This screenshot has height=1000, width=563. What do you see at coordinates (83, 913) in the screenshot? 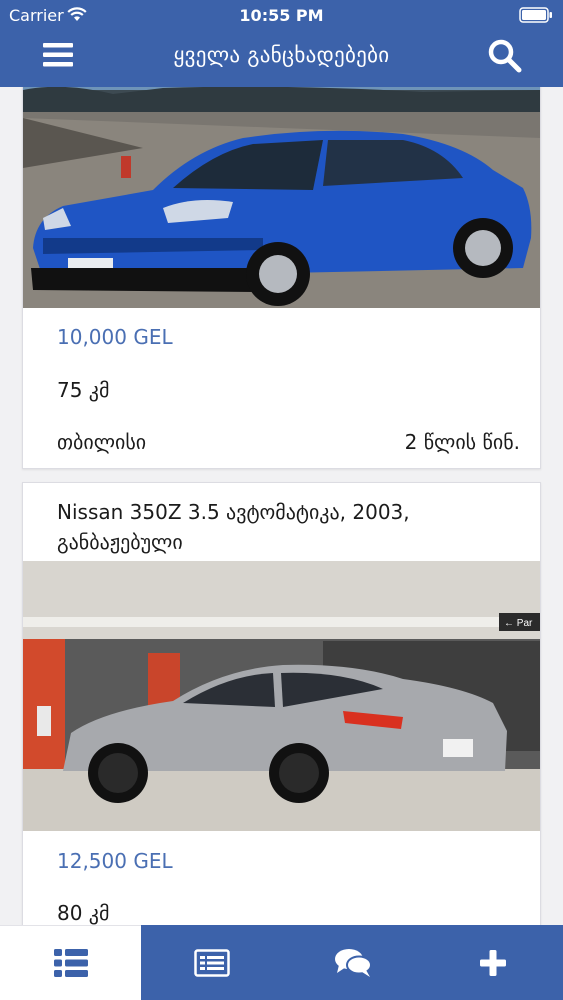
I see `listing-mileage: 80 კმ` at bounding box center [83, 913].